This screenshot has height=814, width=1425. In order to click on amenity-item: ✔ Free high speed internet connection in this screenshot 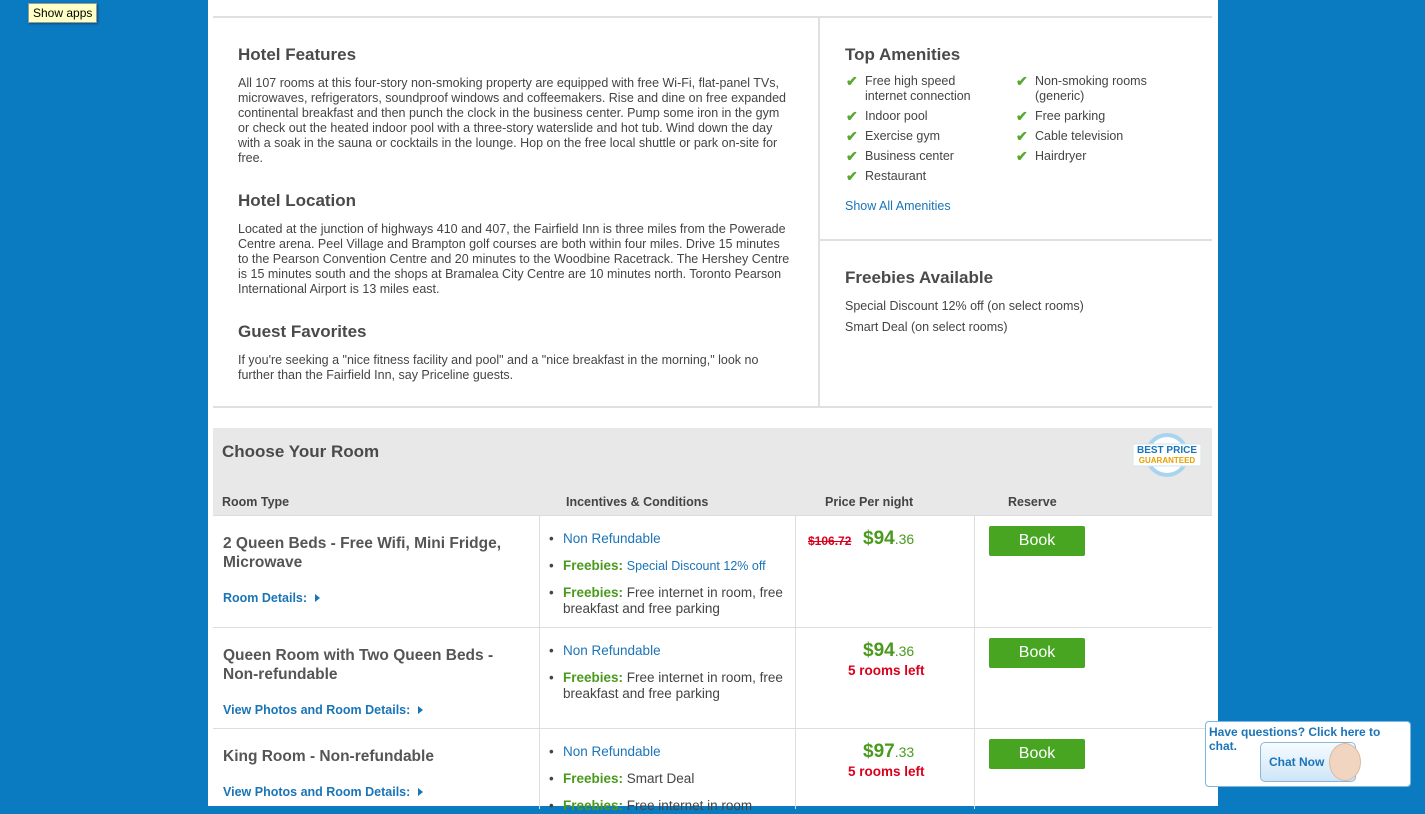, I will do `click(908, 88)`.